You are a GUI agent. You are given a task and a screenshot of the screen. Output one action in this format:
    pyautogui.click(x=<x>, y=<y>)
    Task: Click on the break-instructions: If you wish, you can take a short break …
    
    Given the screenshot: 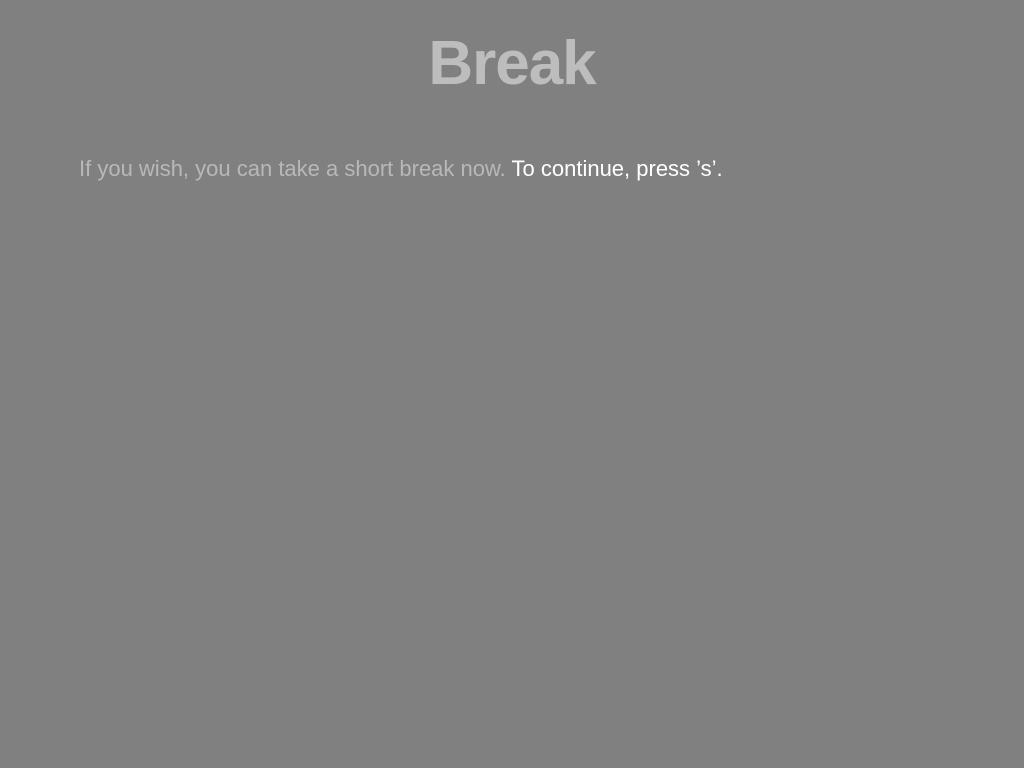 What is the action you would take?
    pyautogui.click(x=529, y=169)
    